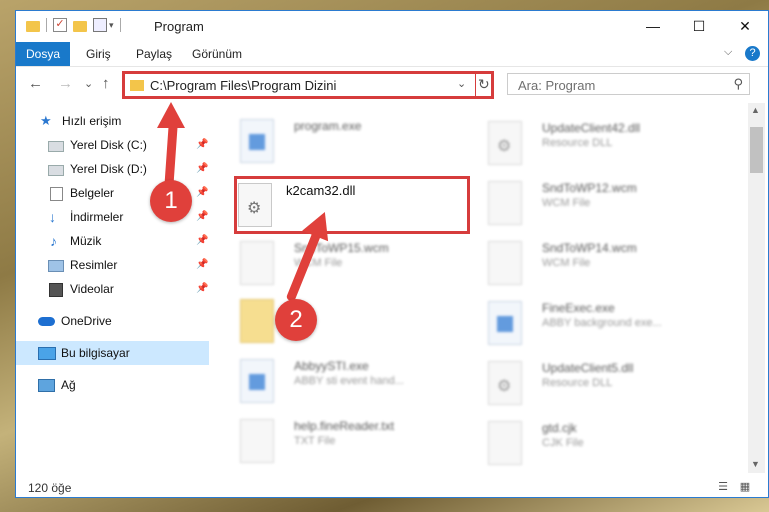 This screenshot has height=512, width=769. What do you see at coordinates (112, 353) in the screenshot?
I see `sidebar-item-this-pc: Bu bilgisayar` at bounding box center [112, 353].